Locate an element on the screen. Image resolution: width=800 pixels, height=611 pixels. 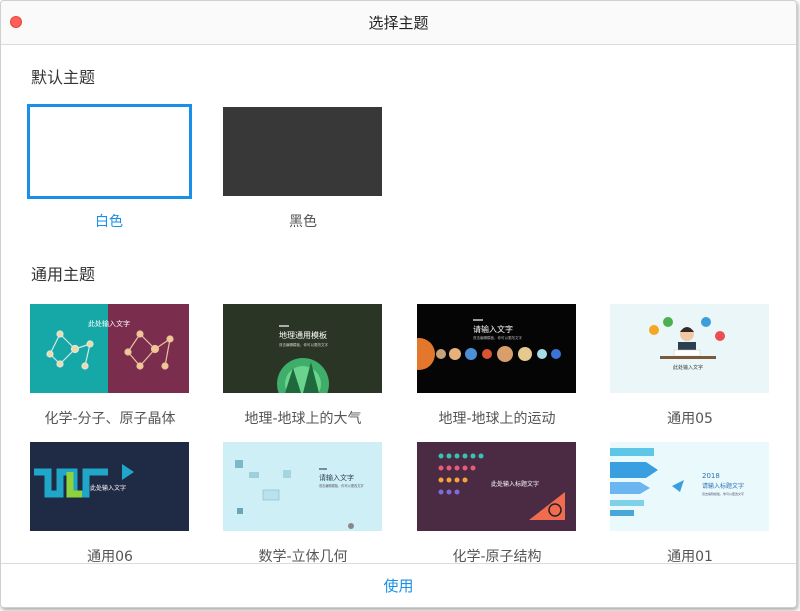
molecule-illustration: 此处输入文字 is located at coordinates (109, 348).